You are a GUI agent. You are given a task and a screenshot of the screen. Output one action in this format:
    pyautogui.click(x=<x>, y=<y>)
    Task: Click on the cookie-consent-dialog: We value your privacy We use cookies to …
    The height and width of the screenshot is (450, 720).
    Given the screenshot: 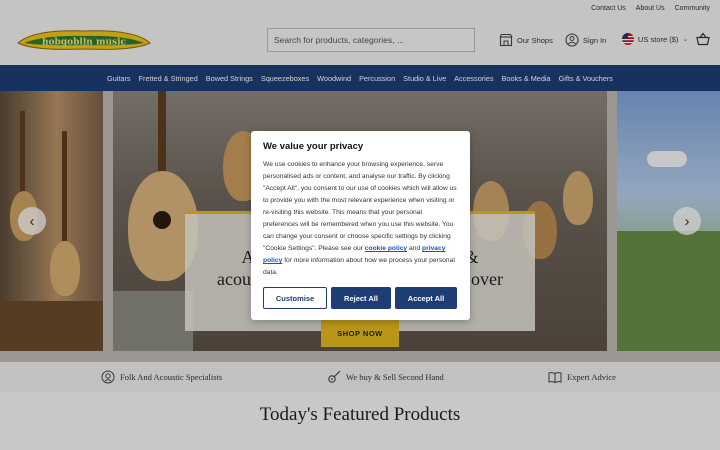 What is the action you would take?
    pyautogui.click(x=360, y=225)
    